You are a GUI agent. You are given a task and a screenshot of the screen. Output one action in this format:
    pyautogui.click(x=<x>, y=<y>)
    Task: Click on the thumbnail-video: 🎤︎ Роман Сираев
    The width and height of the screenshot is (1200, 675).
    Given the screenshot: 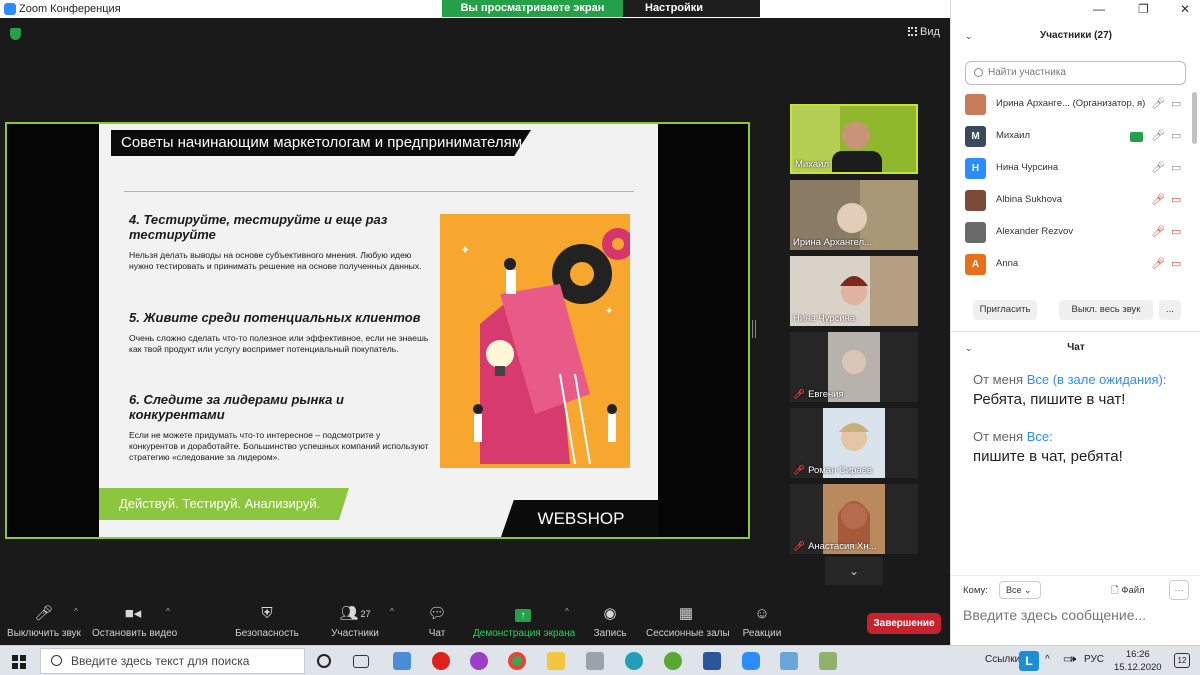 What is the action you would take?
    pyautogui.click(x=854, y=443)
    